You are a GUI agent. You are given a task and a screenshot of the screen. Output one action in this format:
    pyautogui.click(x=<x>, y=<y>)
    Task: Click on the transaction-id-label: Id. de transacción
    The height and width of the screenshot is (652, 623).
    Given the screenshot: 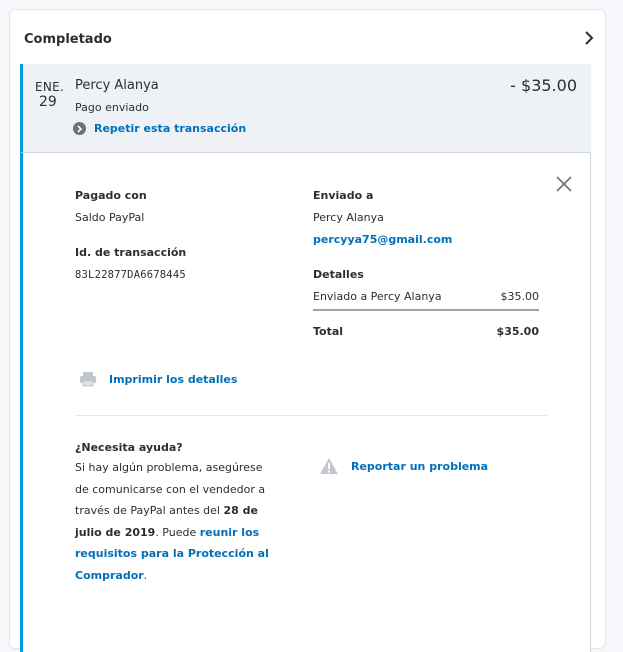 What is the action you would take?
    pyautogui.click(x=131, y=252)
    